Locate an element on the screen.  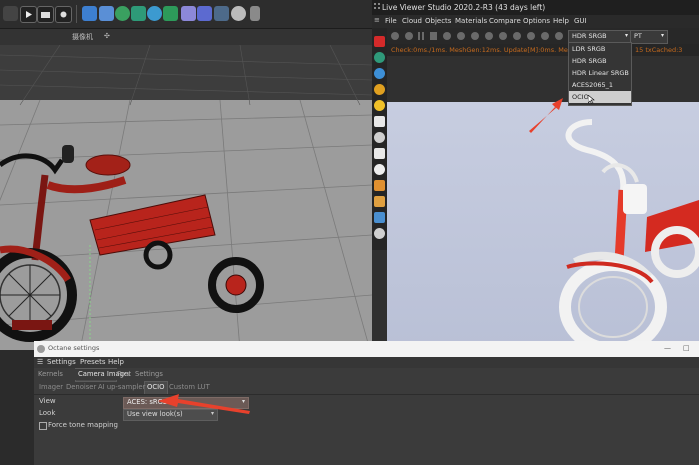
pick-object-icon is located at coordinates (503, 36).